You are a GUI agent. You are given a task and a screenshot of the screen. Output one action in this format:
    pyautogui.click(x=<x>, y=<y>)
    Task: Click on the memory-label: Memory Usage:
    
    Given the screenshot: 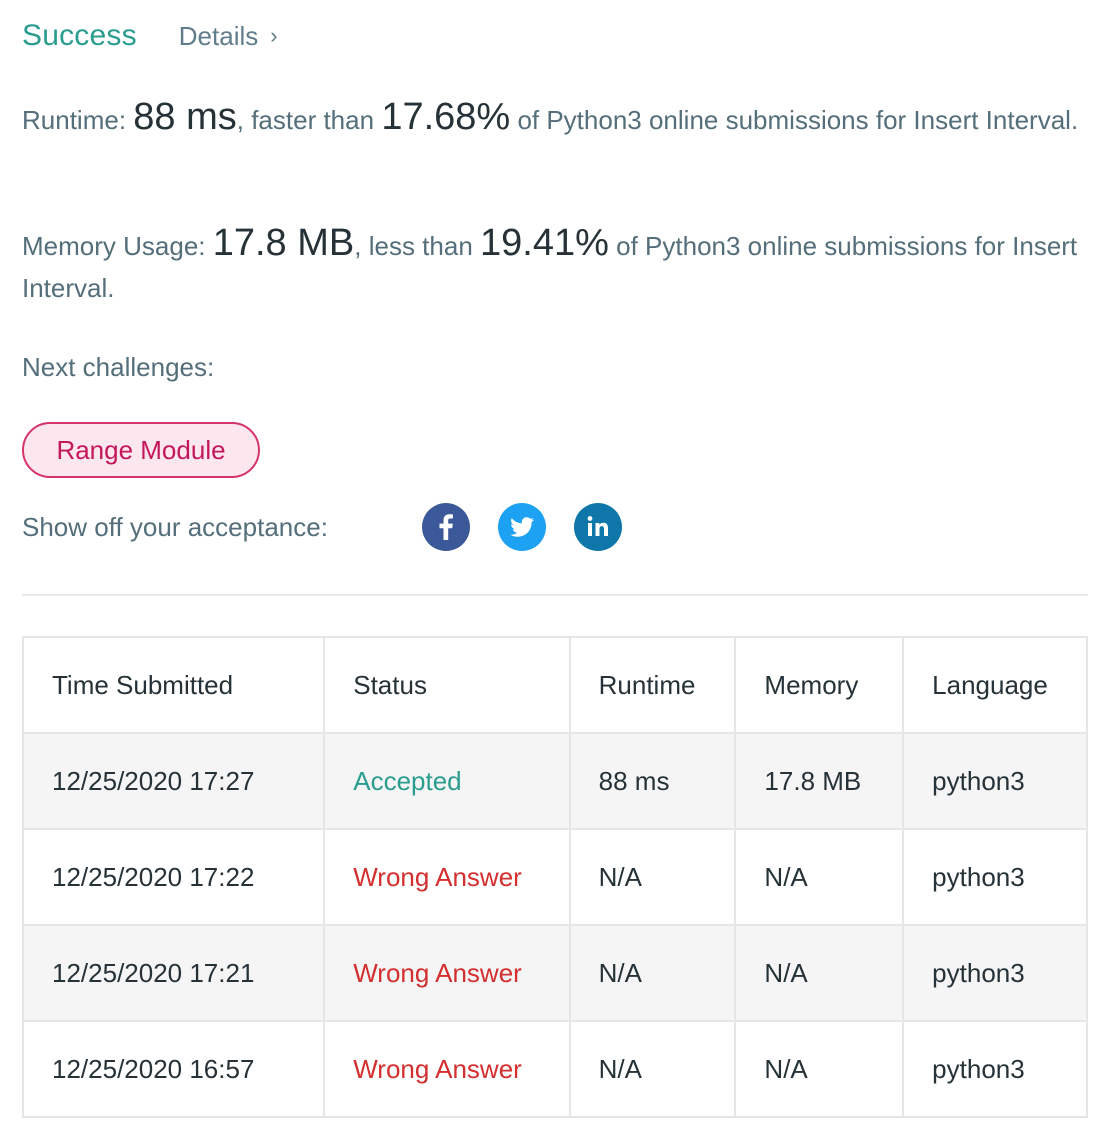 What is the action you would take?
    pyautogui.click(x=114, y=246)
    